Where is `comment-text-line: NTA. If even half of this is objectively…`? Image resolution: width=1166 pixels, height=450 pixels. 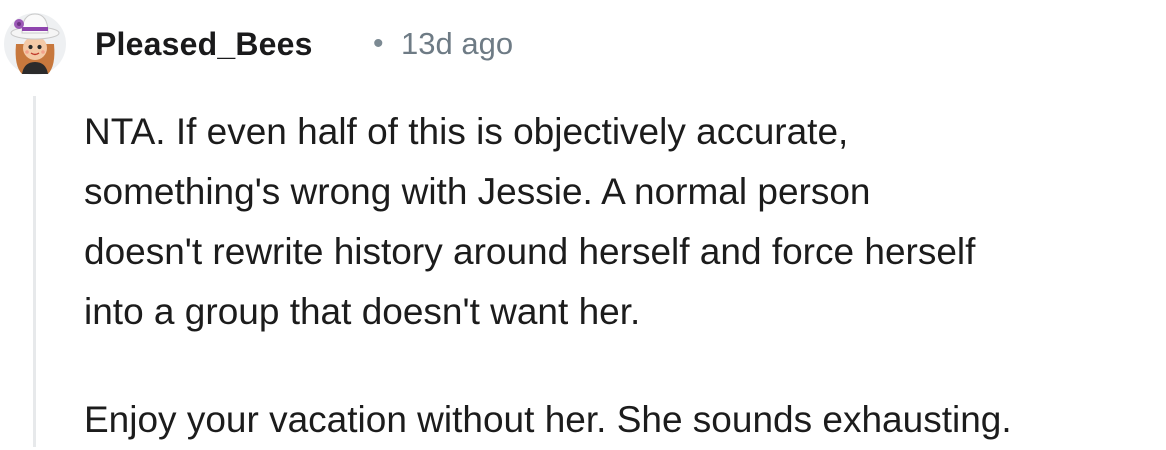
comment-text-line: NTA. If even half of this is objectively… is located at coordinates (466, 131).